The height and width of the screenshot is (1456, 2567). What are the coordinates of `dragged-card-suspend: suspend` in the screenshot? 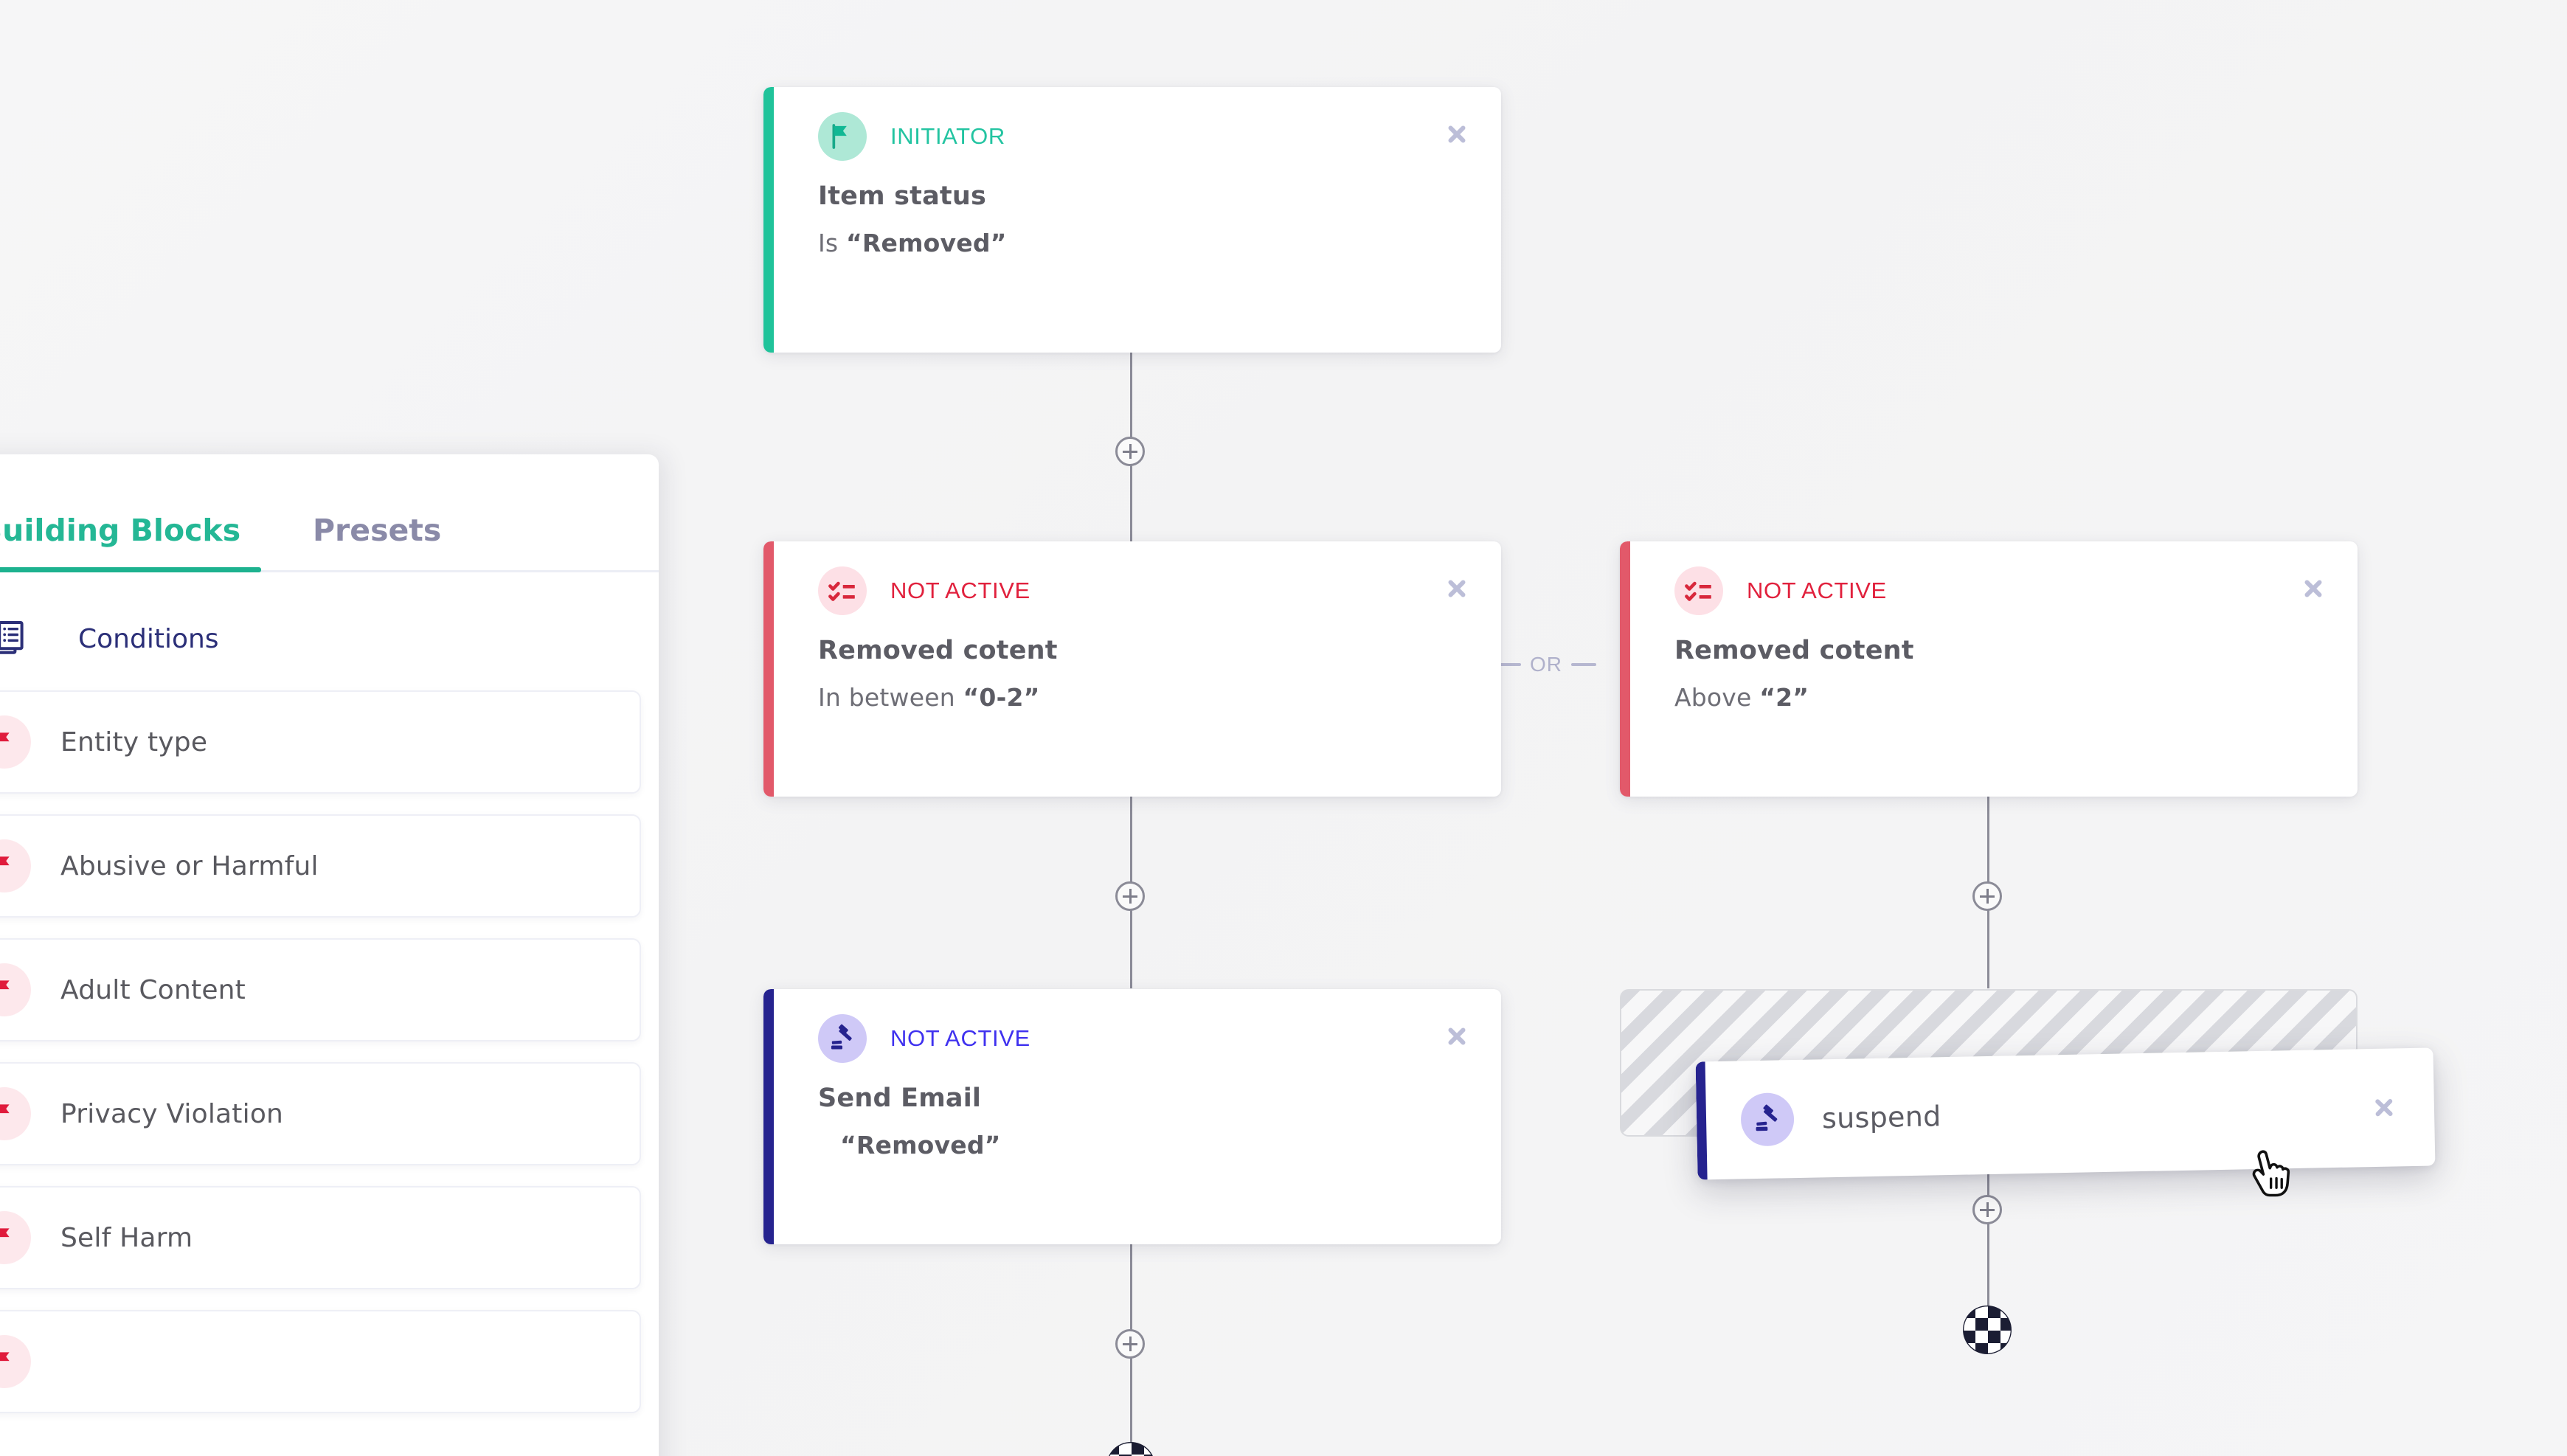 It's located at (2065, 1113).